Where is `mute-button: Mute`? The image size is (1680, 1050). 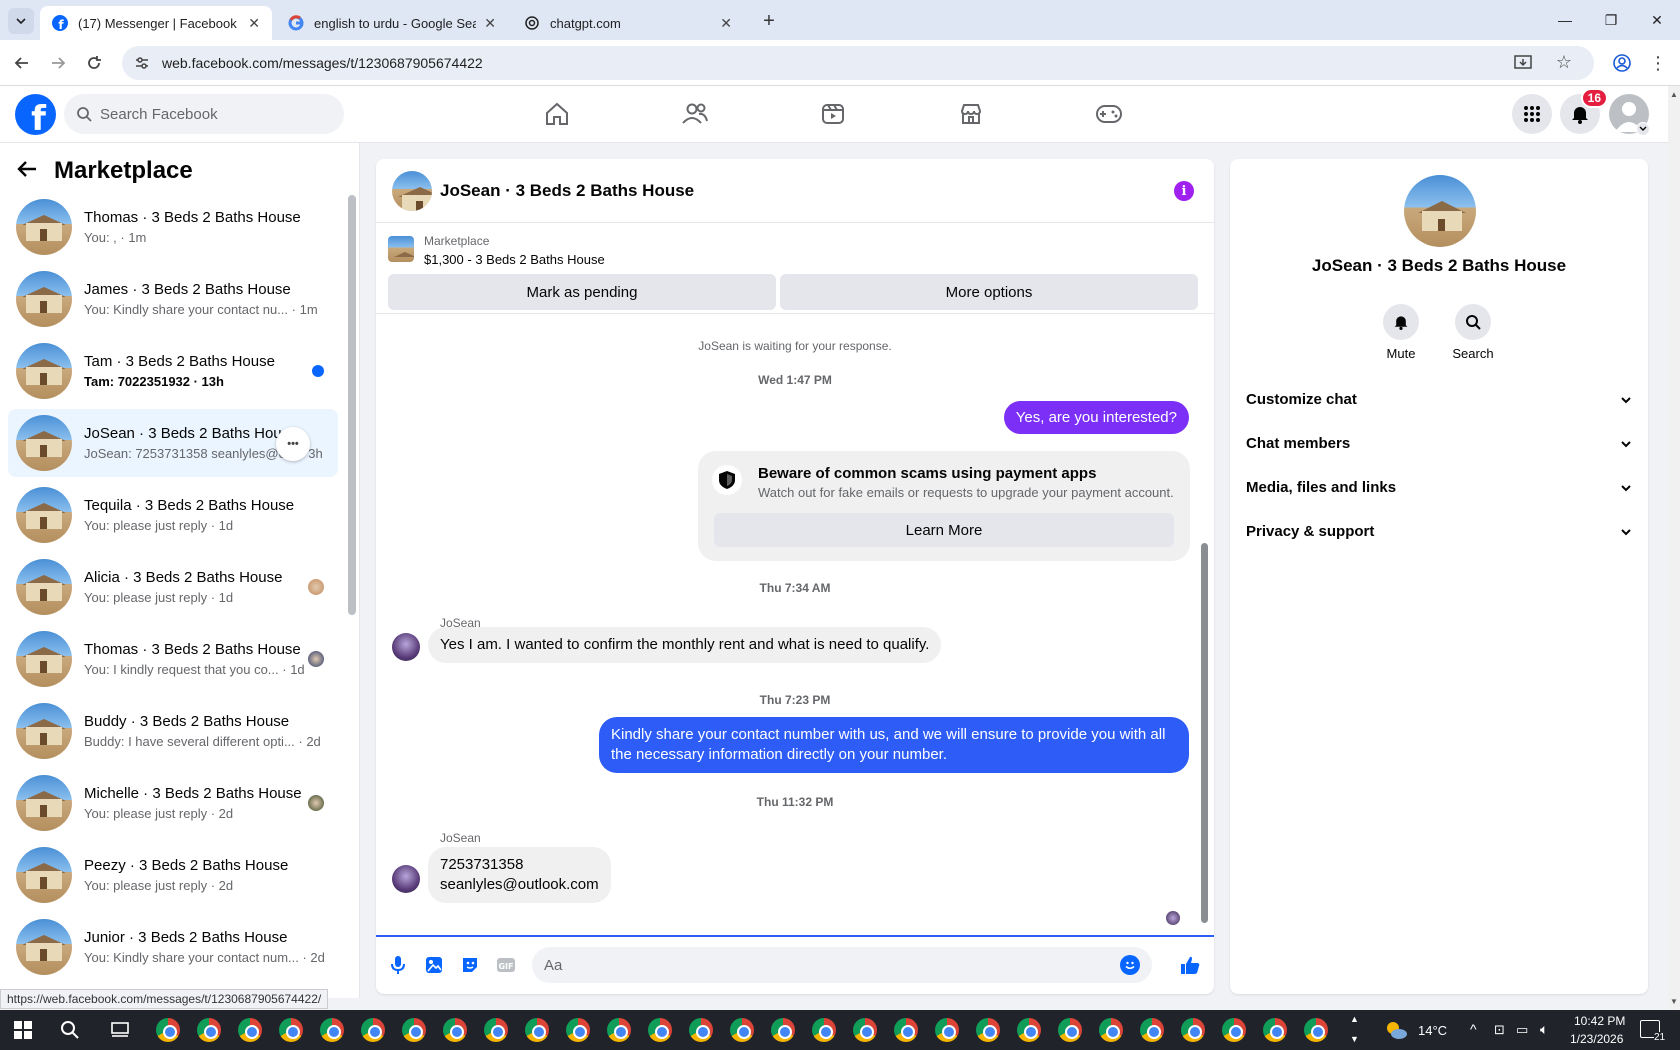
mute-button: Mute is located at coordinates (1401, 332).